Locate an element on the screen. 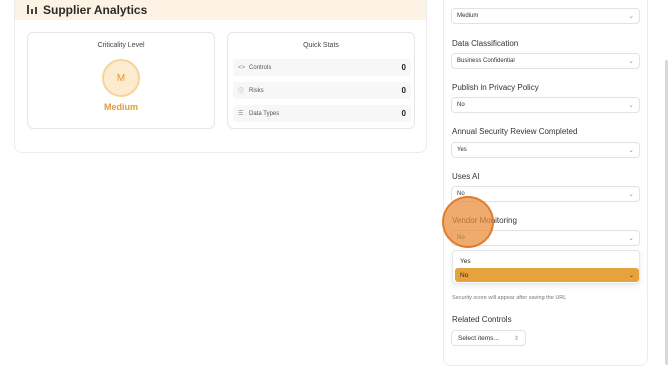  field-label-related-controls: Related Controls is located at coordinates (482, 319).